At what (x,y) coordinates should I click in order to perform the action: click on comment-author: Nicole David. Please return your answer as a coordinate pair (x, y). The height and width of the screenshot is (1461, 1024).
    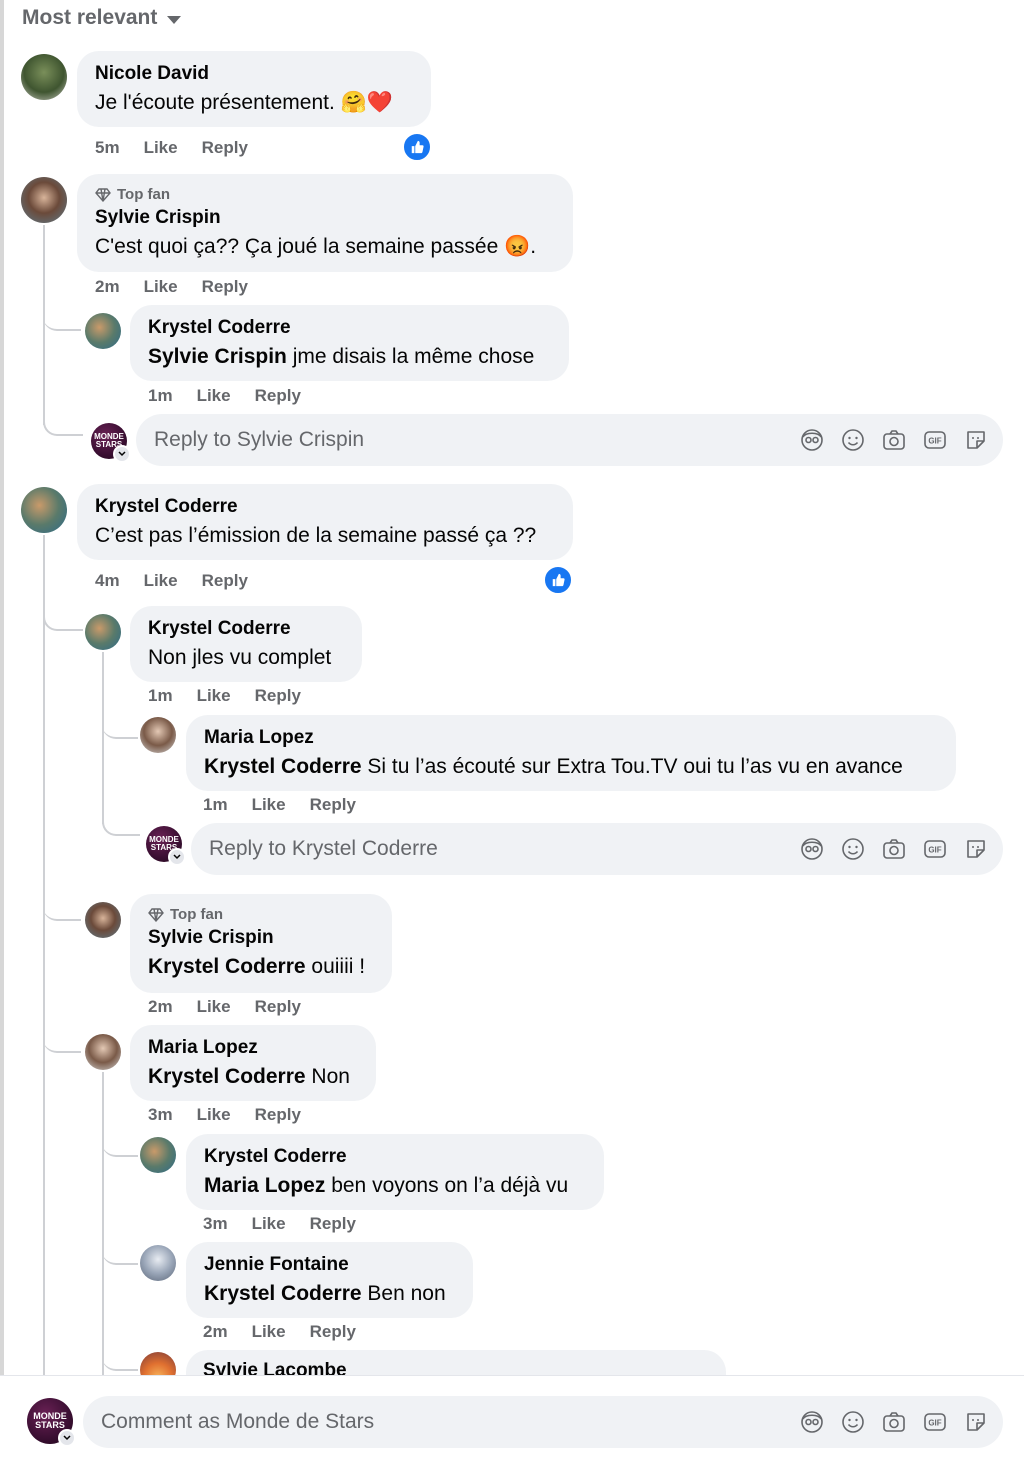
    Looking at the image, I should click on (254, 74).